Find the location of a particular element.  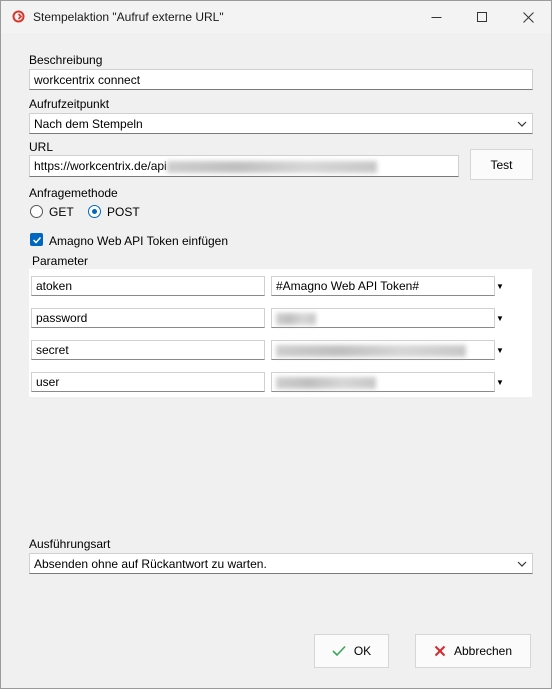

aufrufzeitpunkt-value: Nach dem Stempeln is located at coordinates (88, 124).